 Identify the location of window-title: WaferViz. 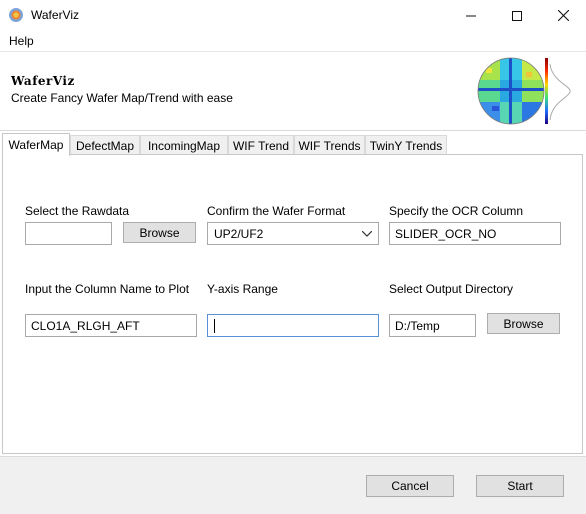
(55, 15).